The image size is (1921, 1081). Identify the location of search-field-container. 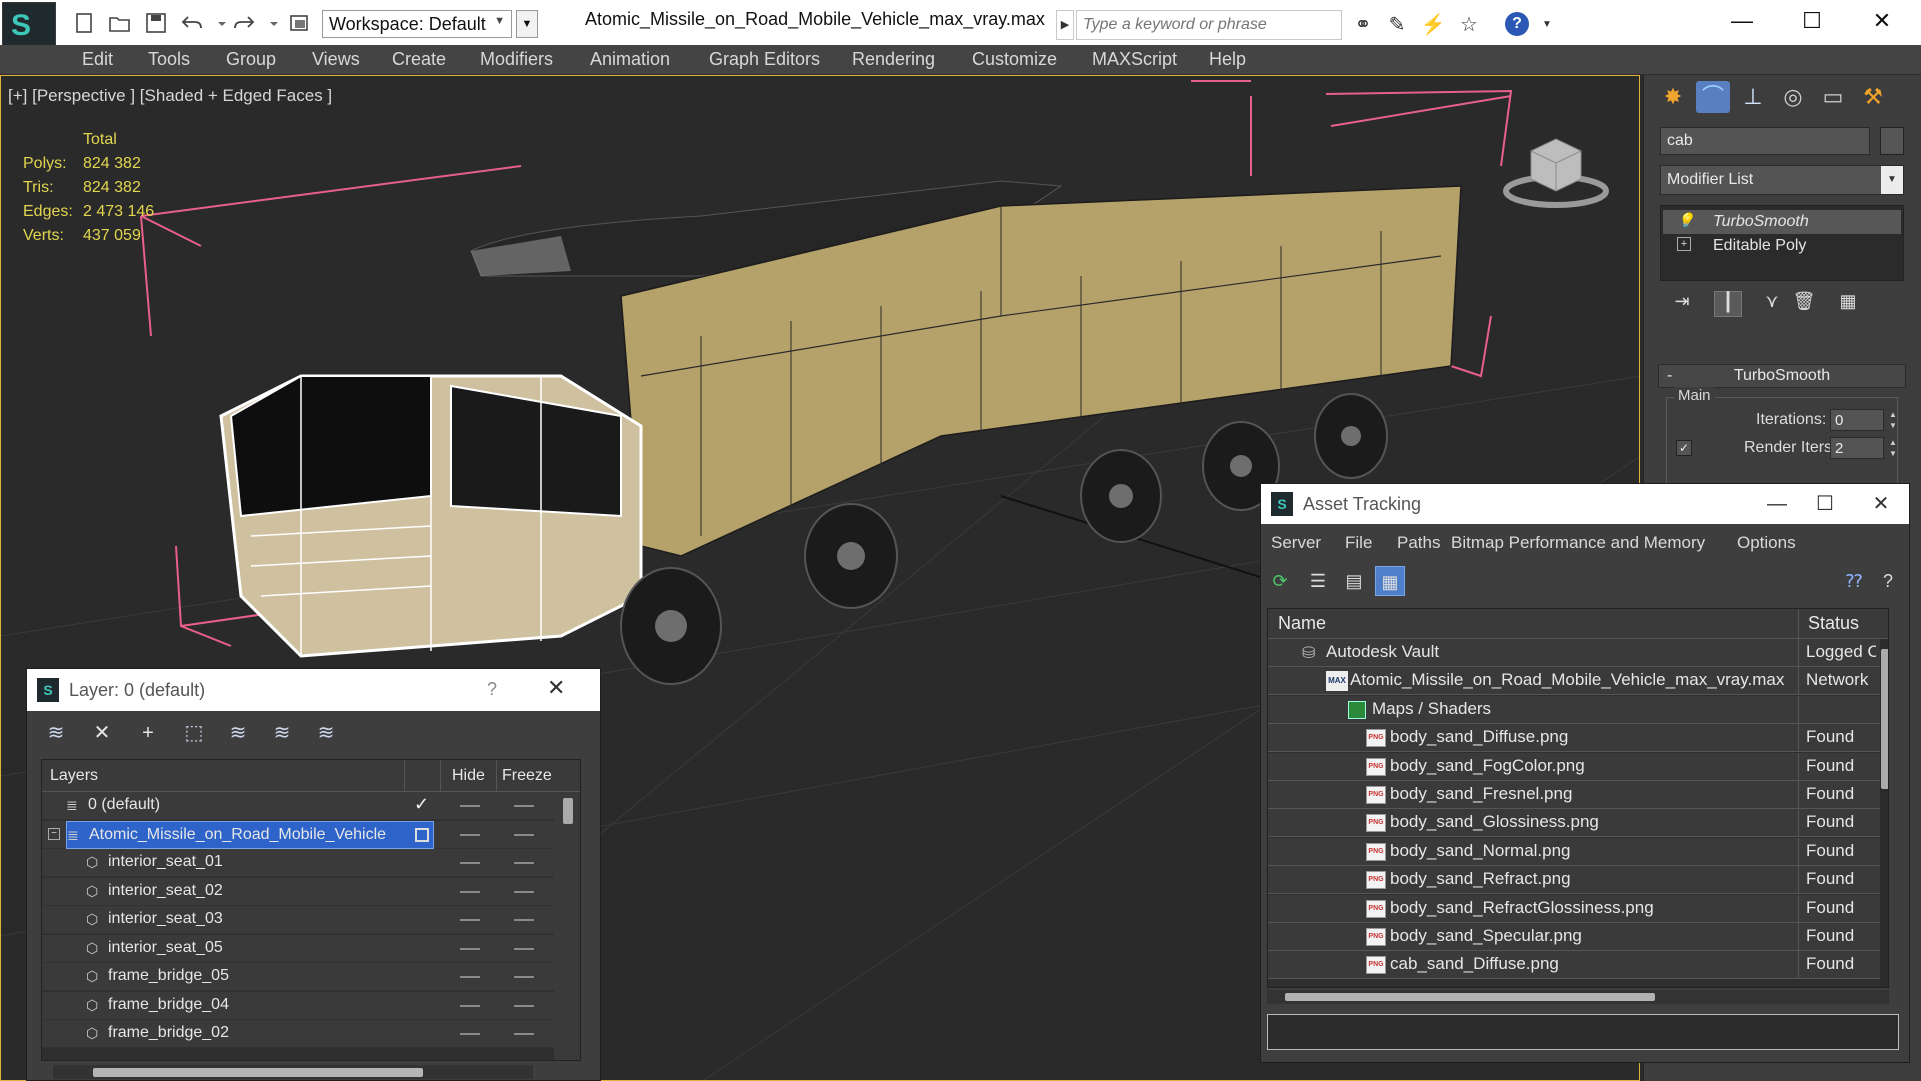
(1209, 25).